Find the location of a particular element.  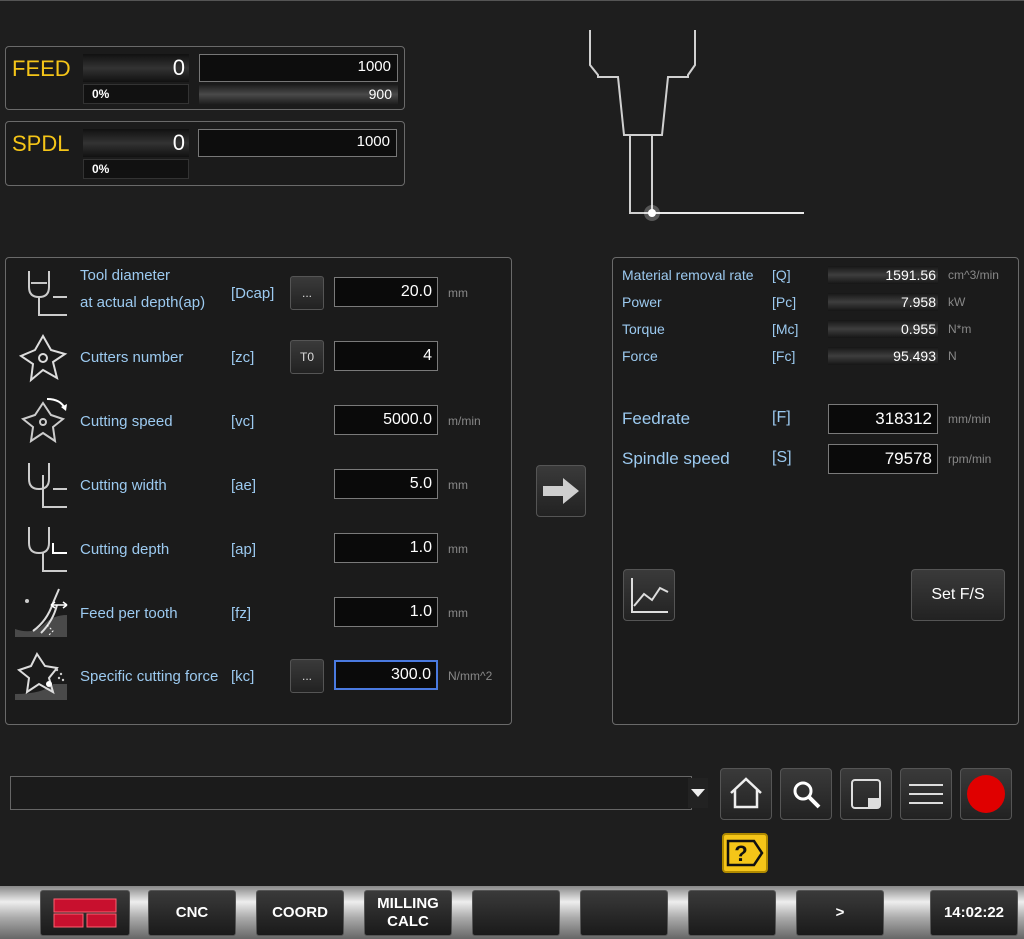

softkey-brand is located at coordinates (85, 913).